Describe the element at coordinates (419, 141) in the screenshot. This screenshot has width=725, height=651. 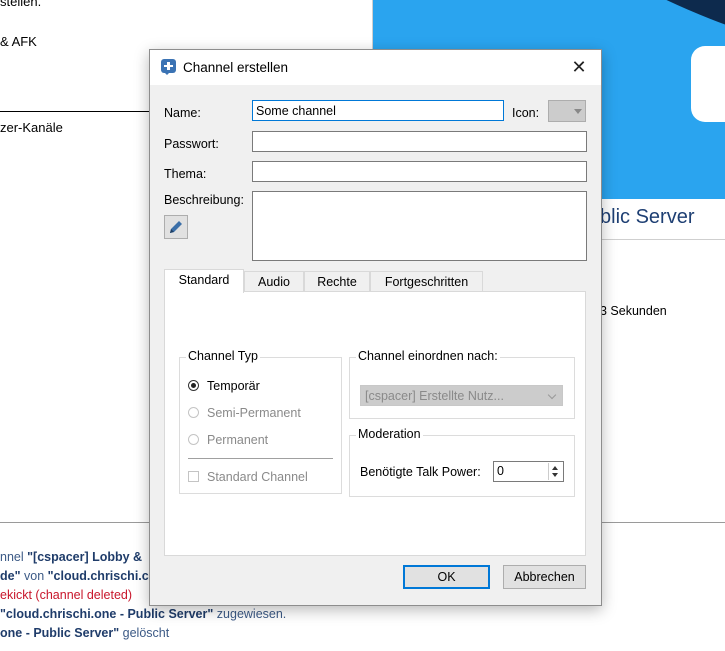
I see `password-input` at that location.